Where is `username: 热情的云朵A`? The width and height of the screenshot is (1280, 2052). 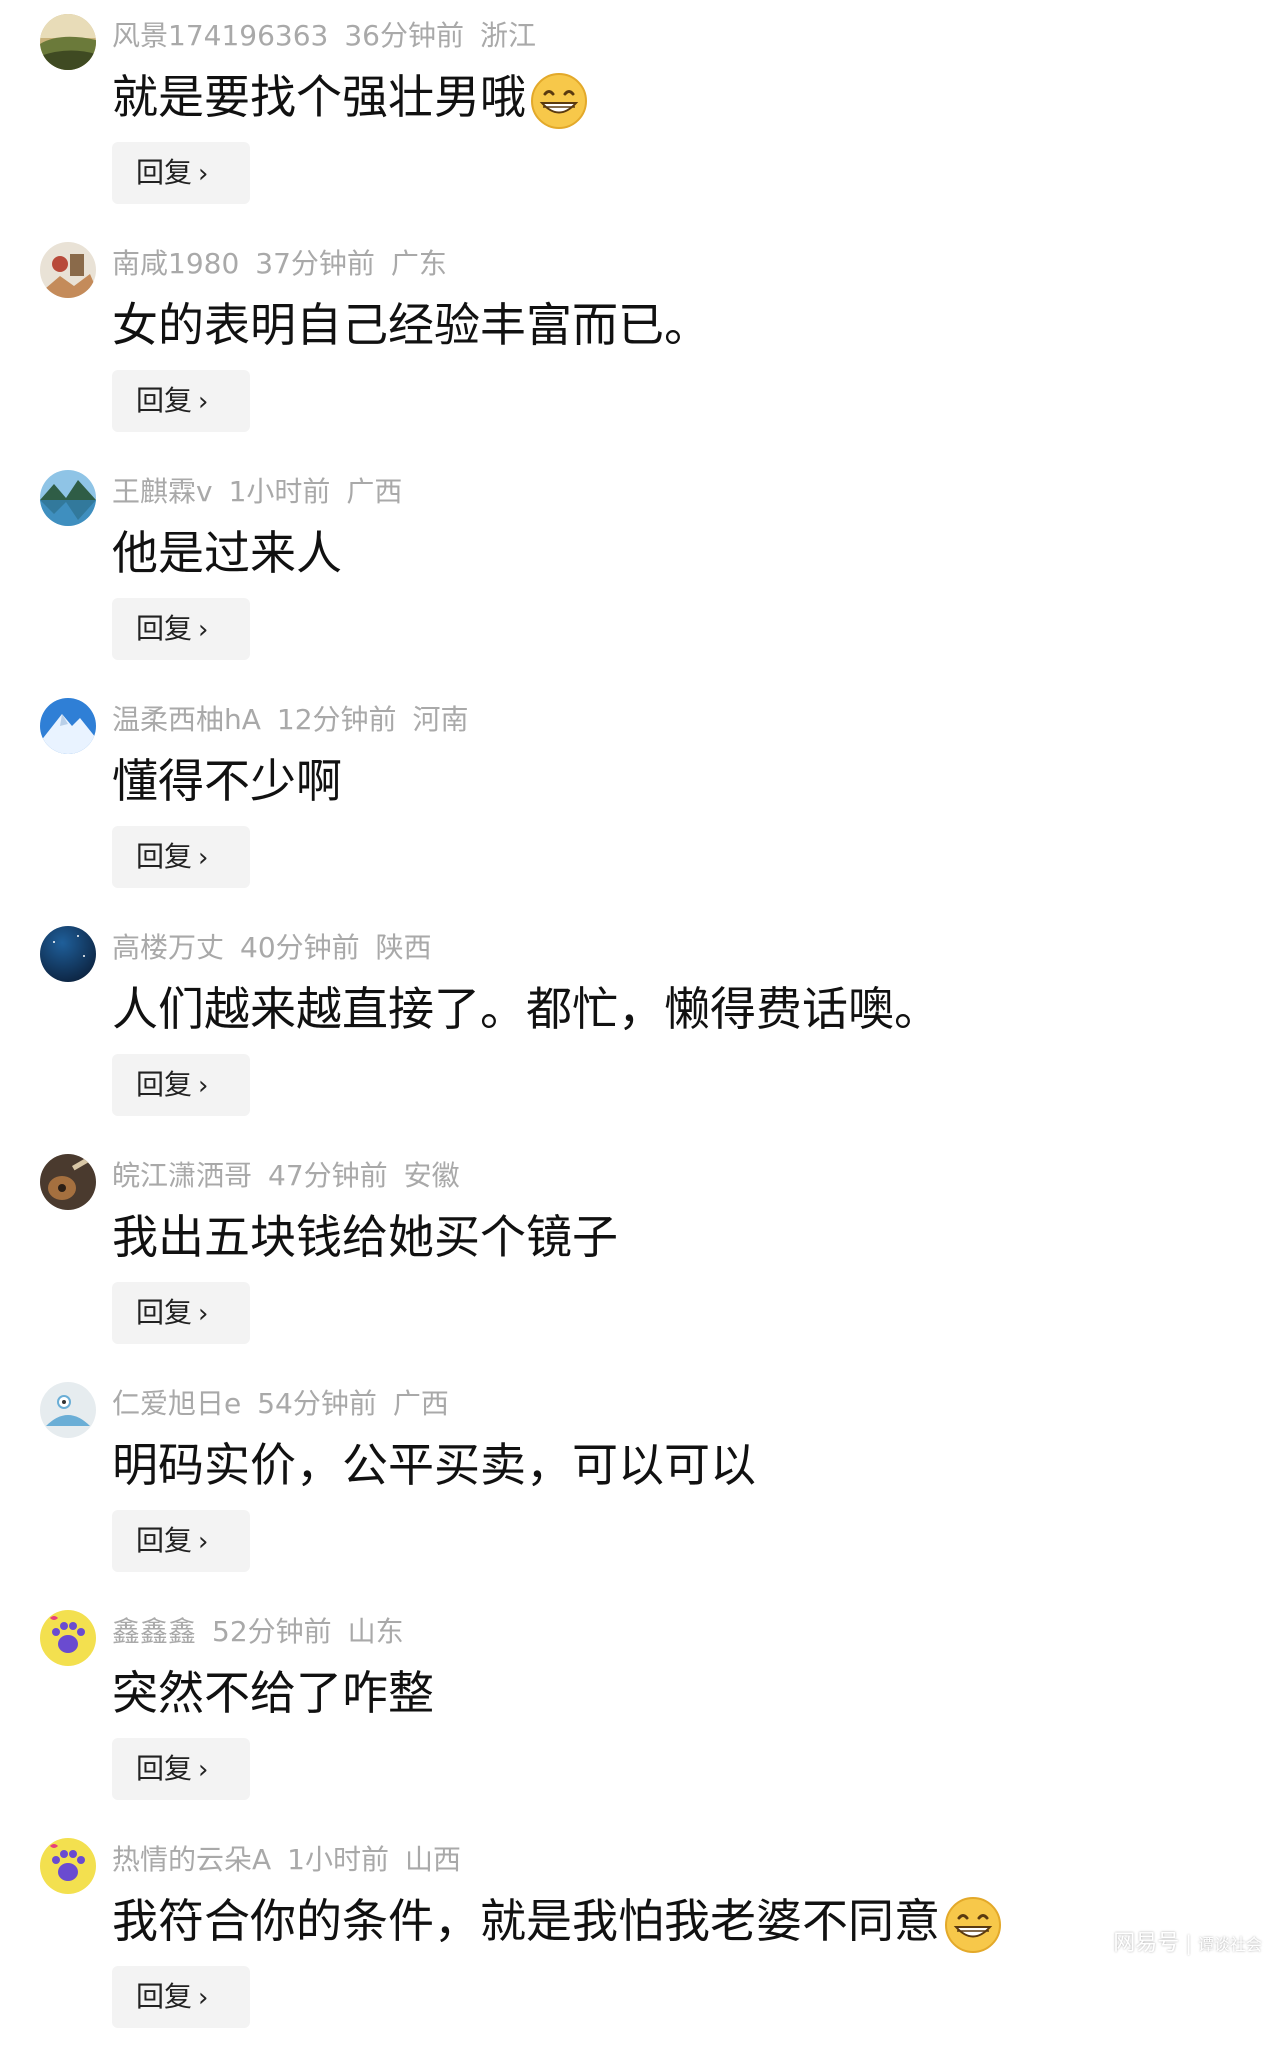
username: 热情的云朵A is located at coordinates (191, 1859).